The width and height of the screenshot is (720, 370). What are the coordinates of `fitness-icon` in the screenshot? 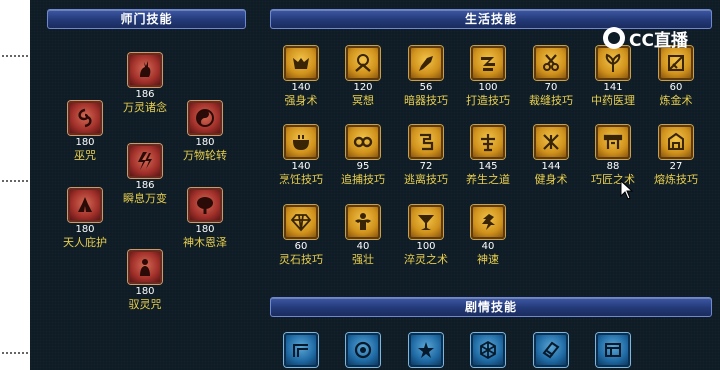 It's located at (551, 142).